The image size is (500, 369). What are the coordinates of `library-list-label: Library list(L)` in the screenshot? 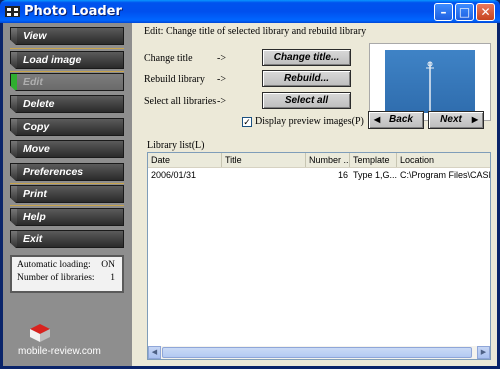 It's located at (176, 145).